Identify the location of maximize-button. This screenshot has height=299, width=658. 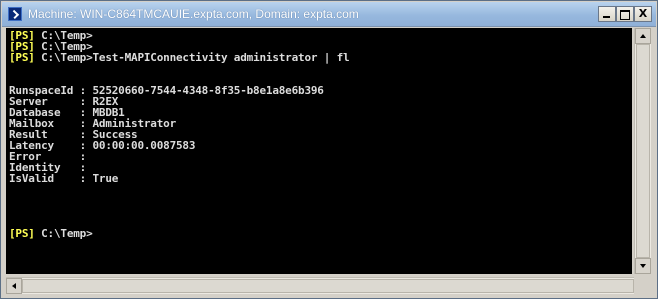
(625, 14).